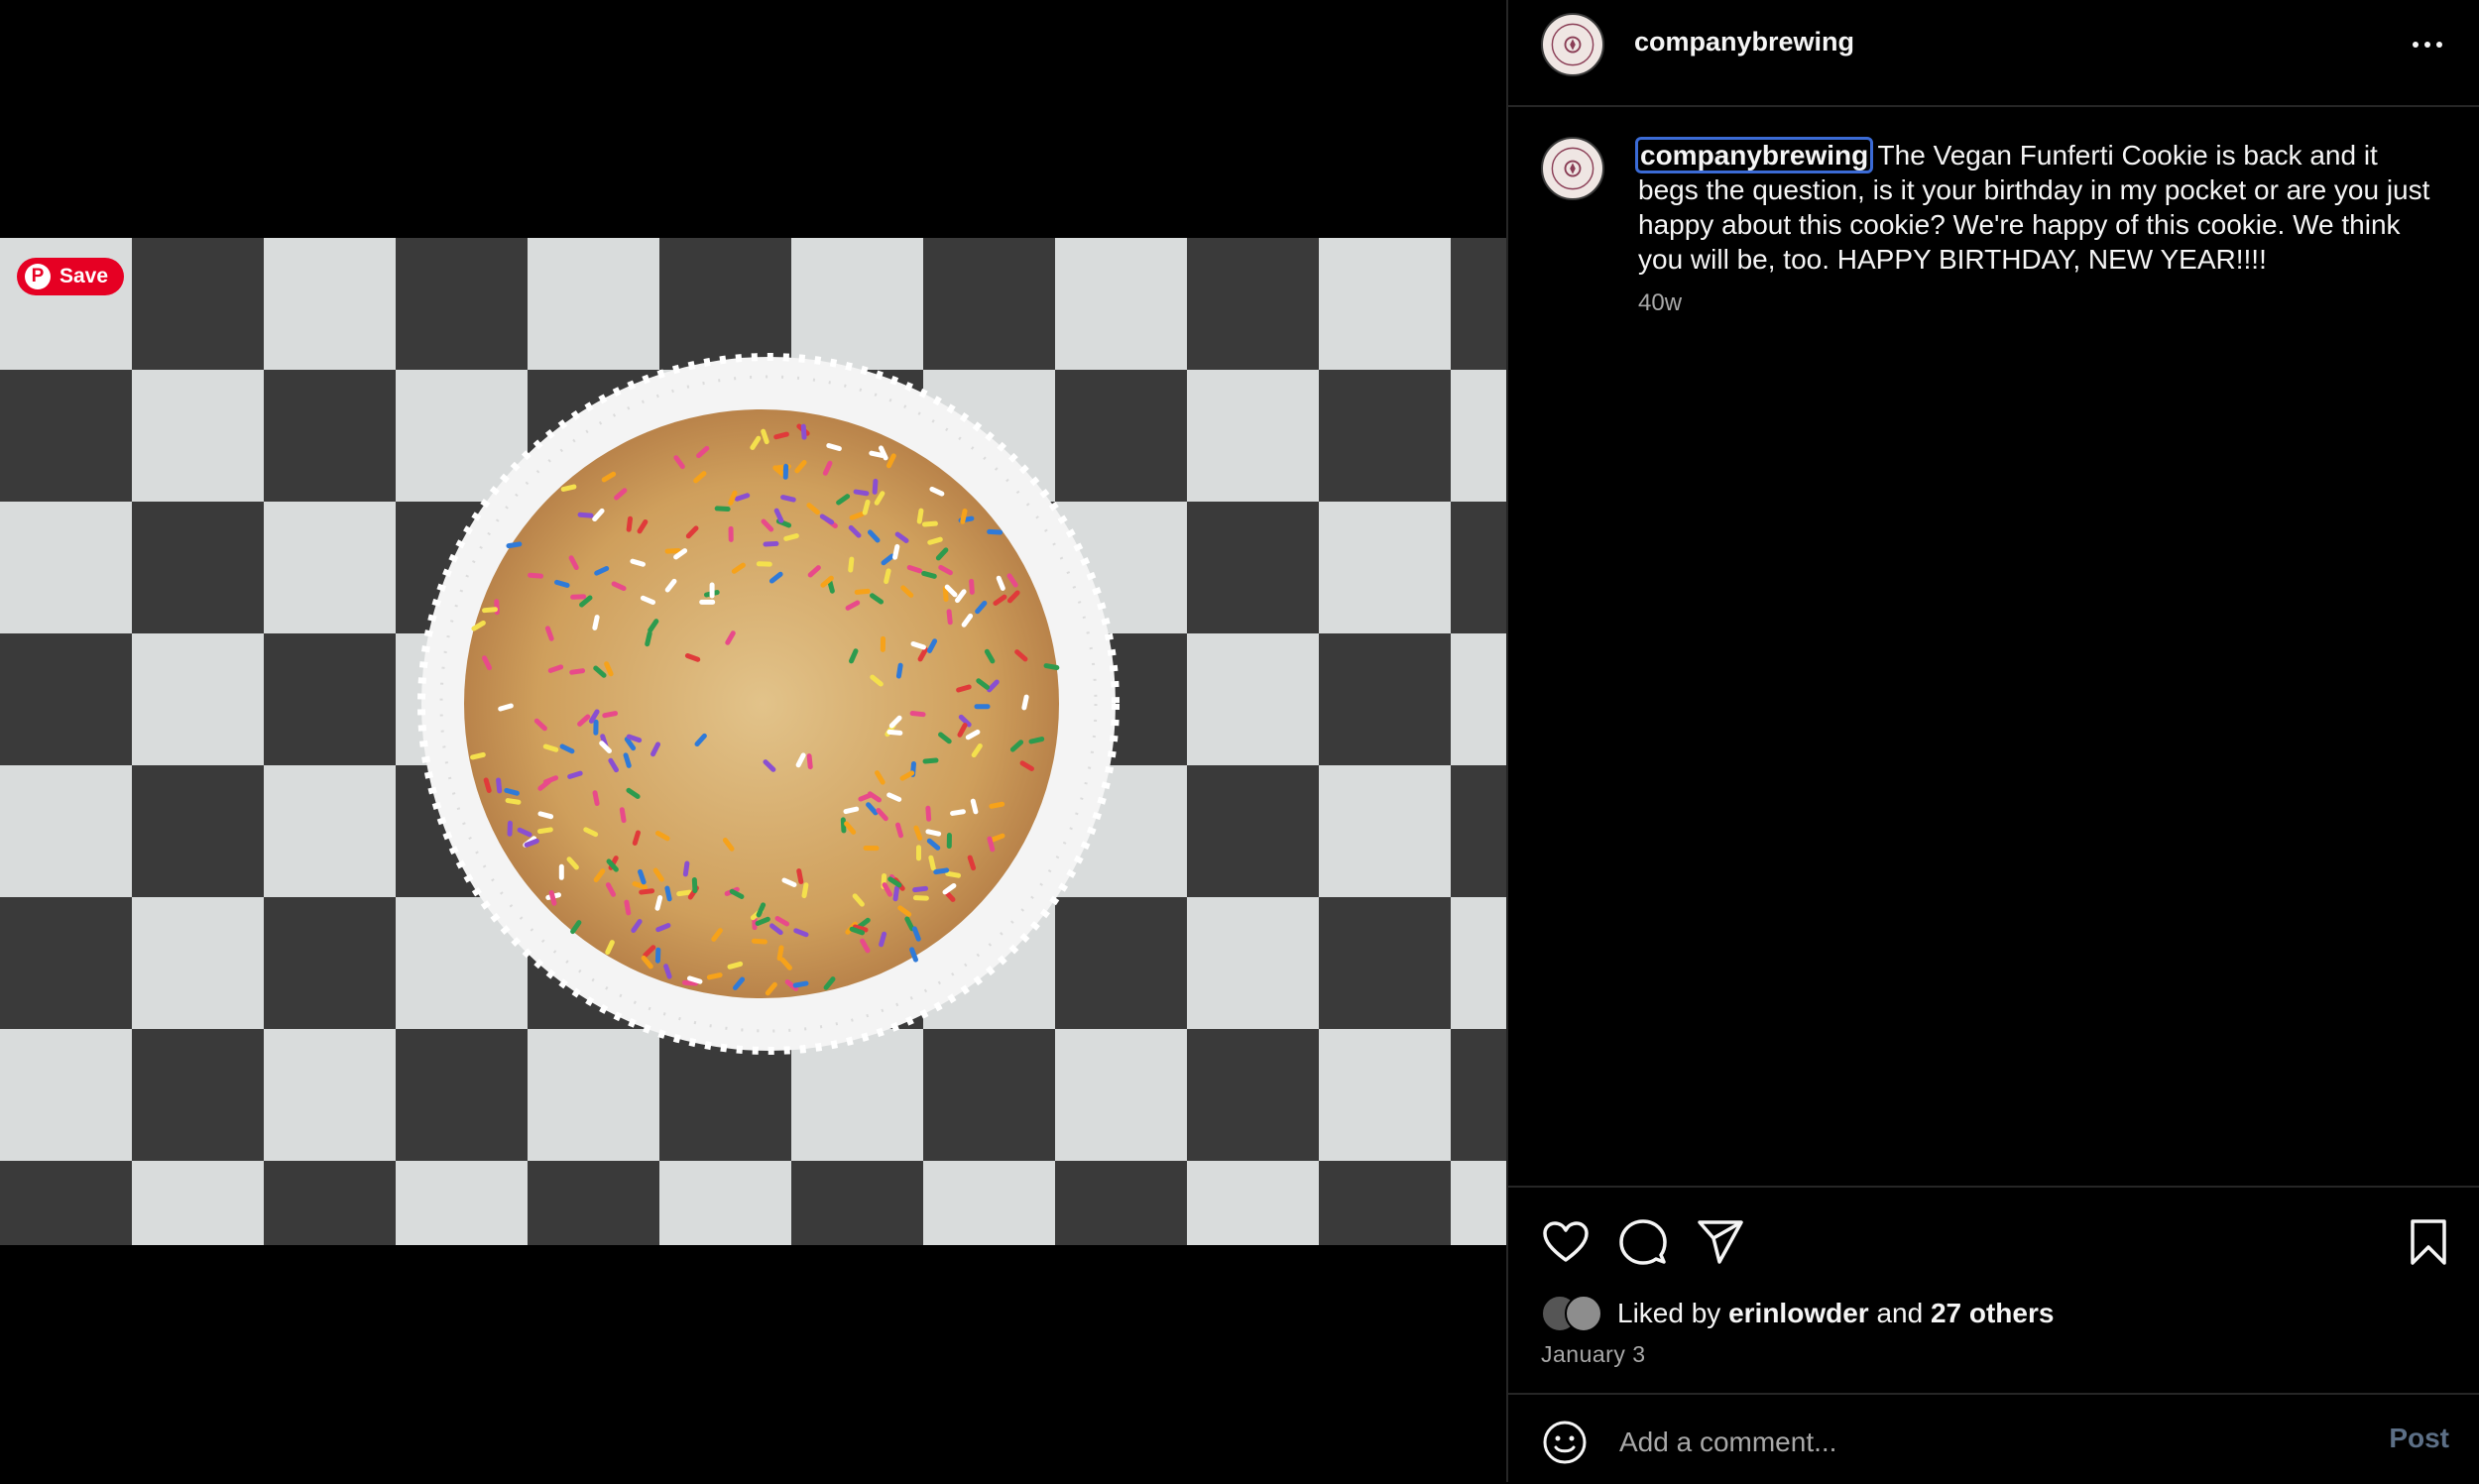 Image resolution: width=2479 pixels, height=1484 pixels. What do you see at coordinates (2428, 1242) in the screenshot?
I see `bookmark-icon` at bounding box center [2428, 1242].